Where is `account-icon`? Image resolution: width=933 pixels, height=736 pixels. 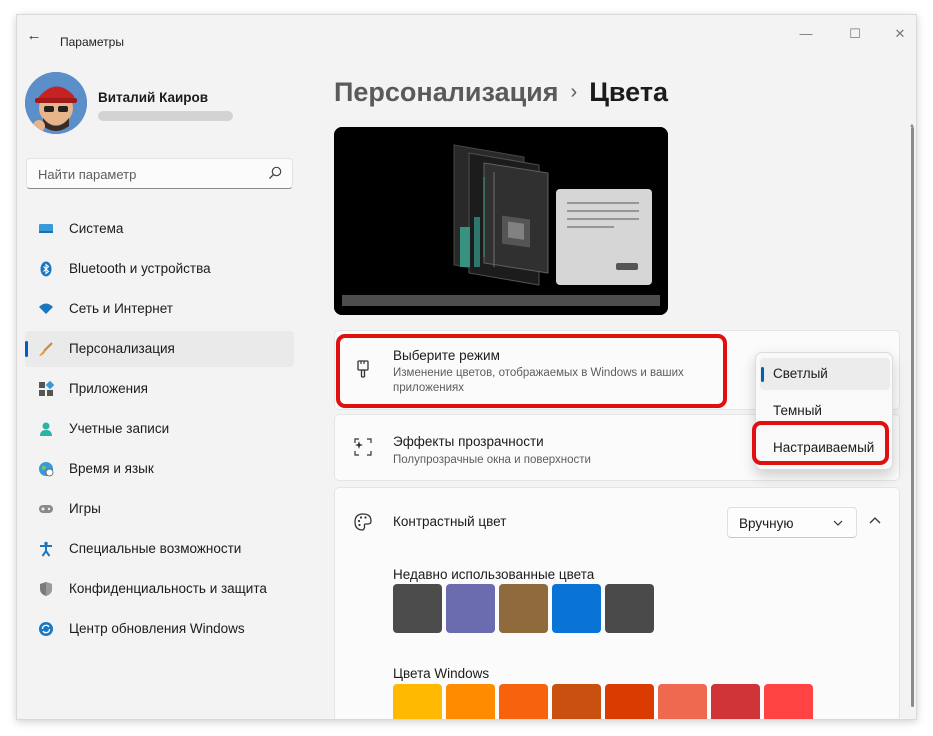
account-icon is located at coordinates (46, 429).